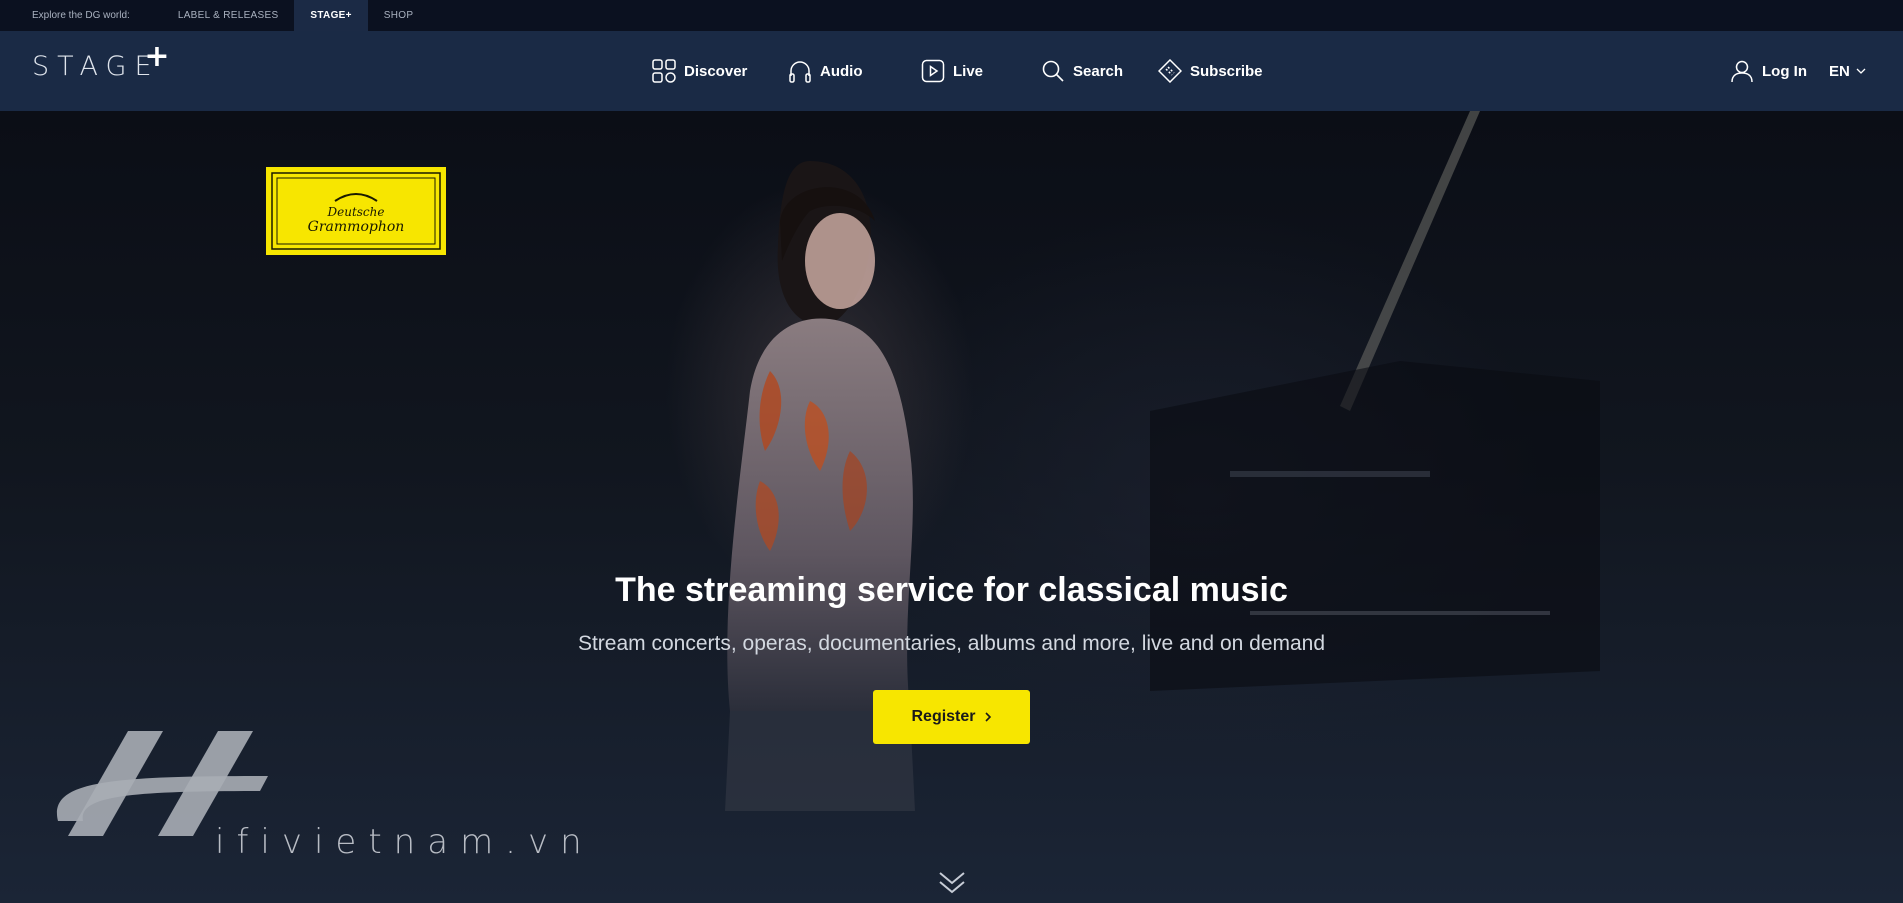 This screenshot has width=1903, height=903. I want to click on topbar-link-shop: SHOP, so click(399, 15).